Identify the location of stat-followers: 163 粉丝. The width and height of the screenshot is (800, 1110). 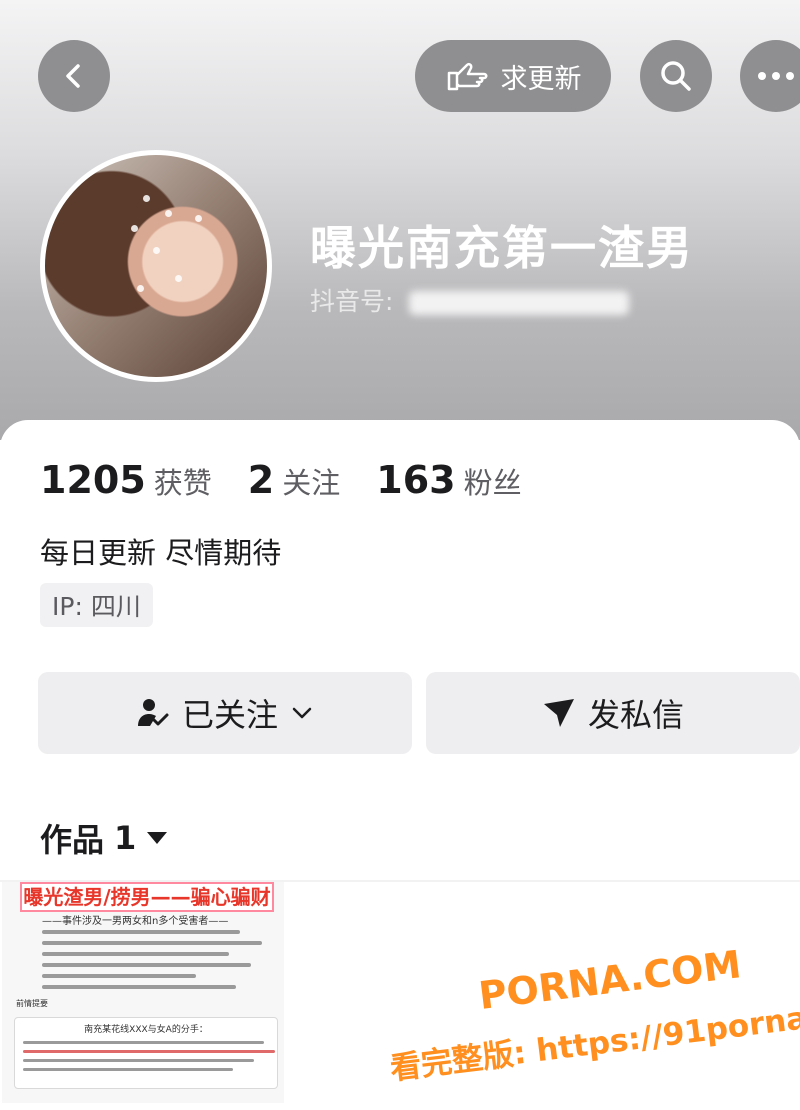
(448, 480).